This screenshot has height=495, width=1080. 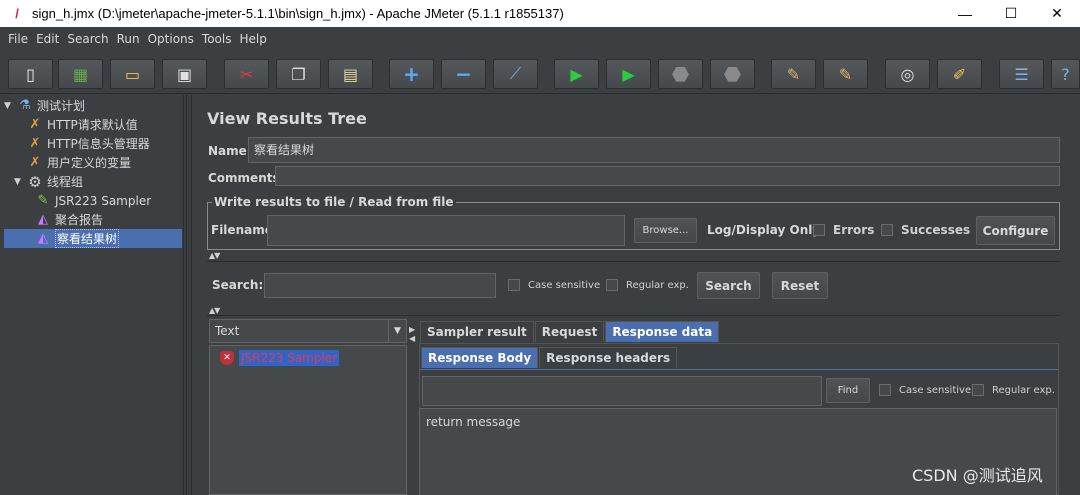 I want to click on menu-edit: Edit, so click(x=47, y=39).